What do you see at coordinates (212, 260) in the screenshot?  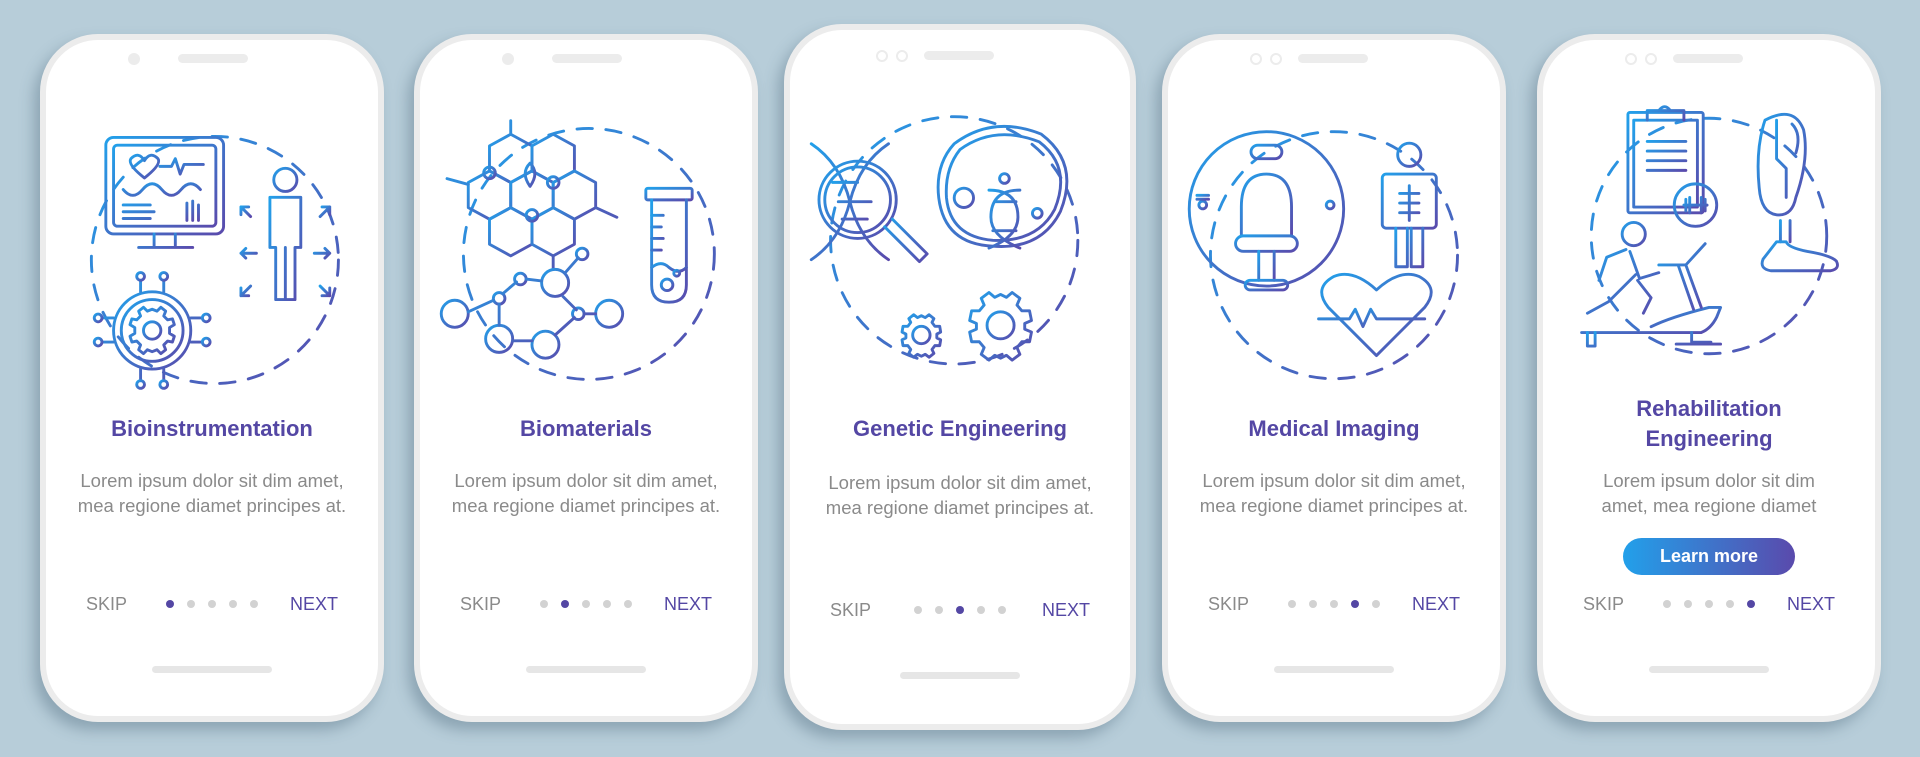 I see `bioinstrumentation-illustration` at bounding box center [212, 260].